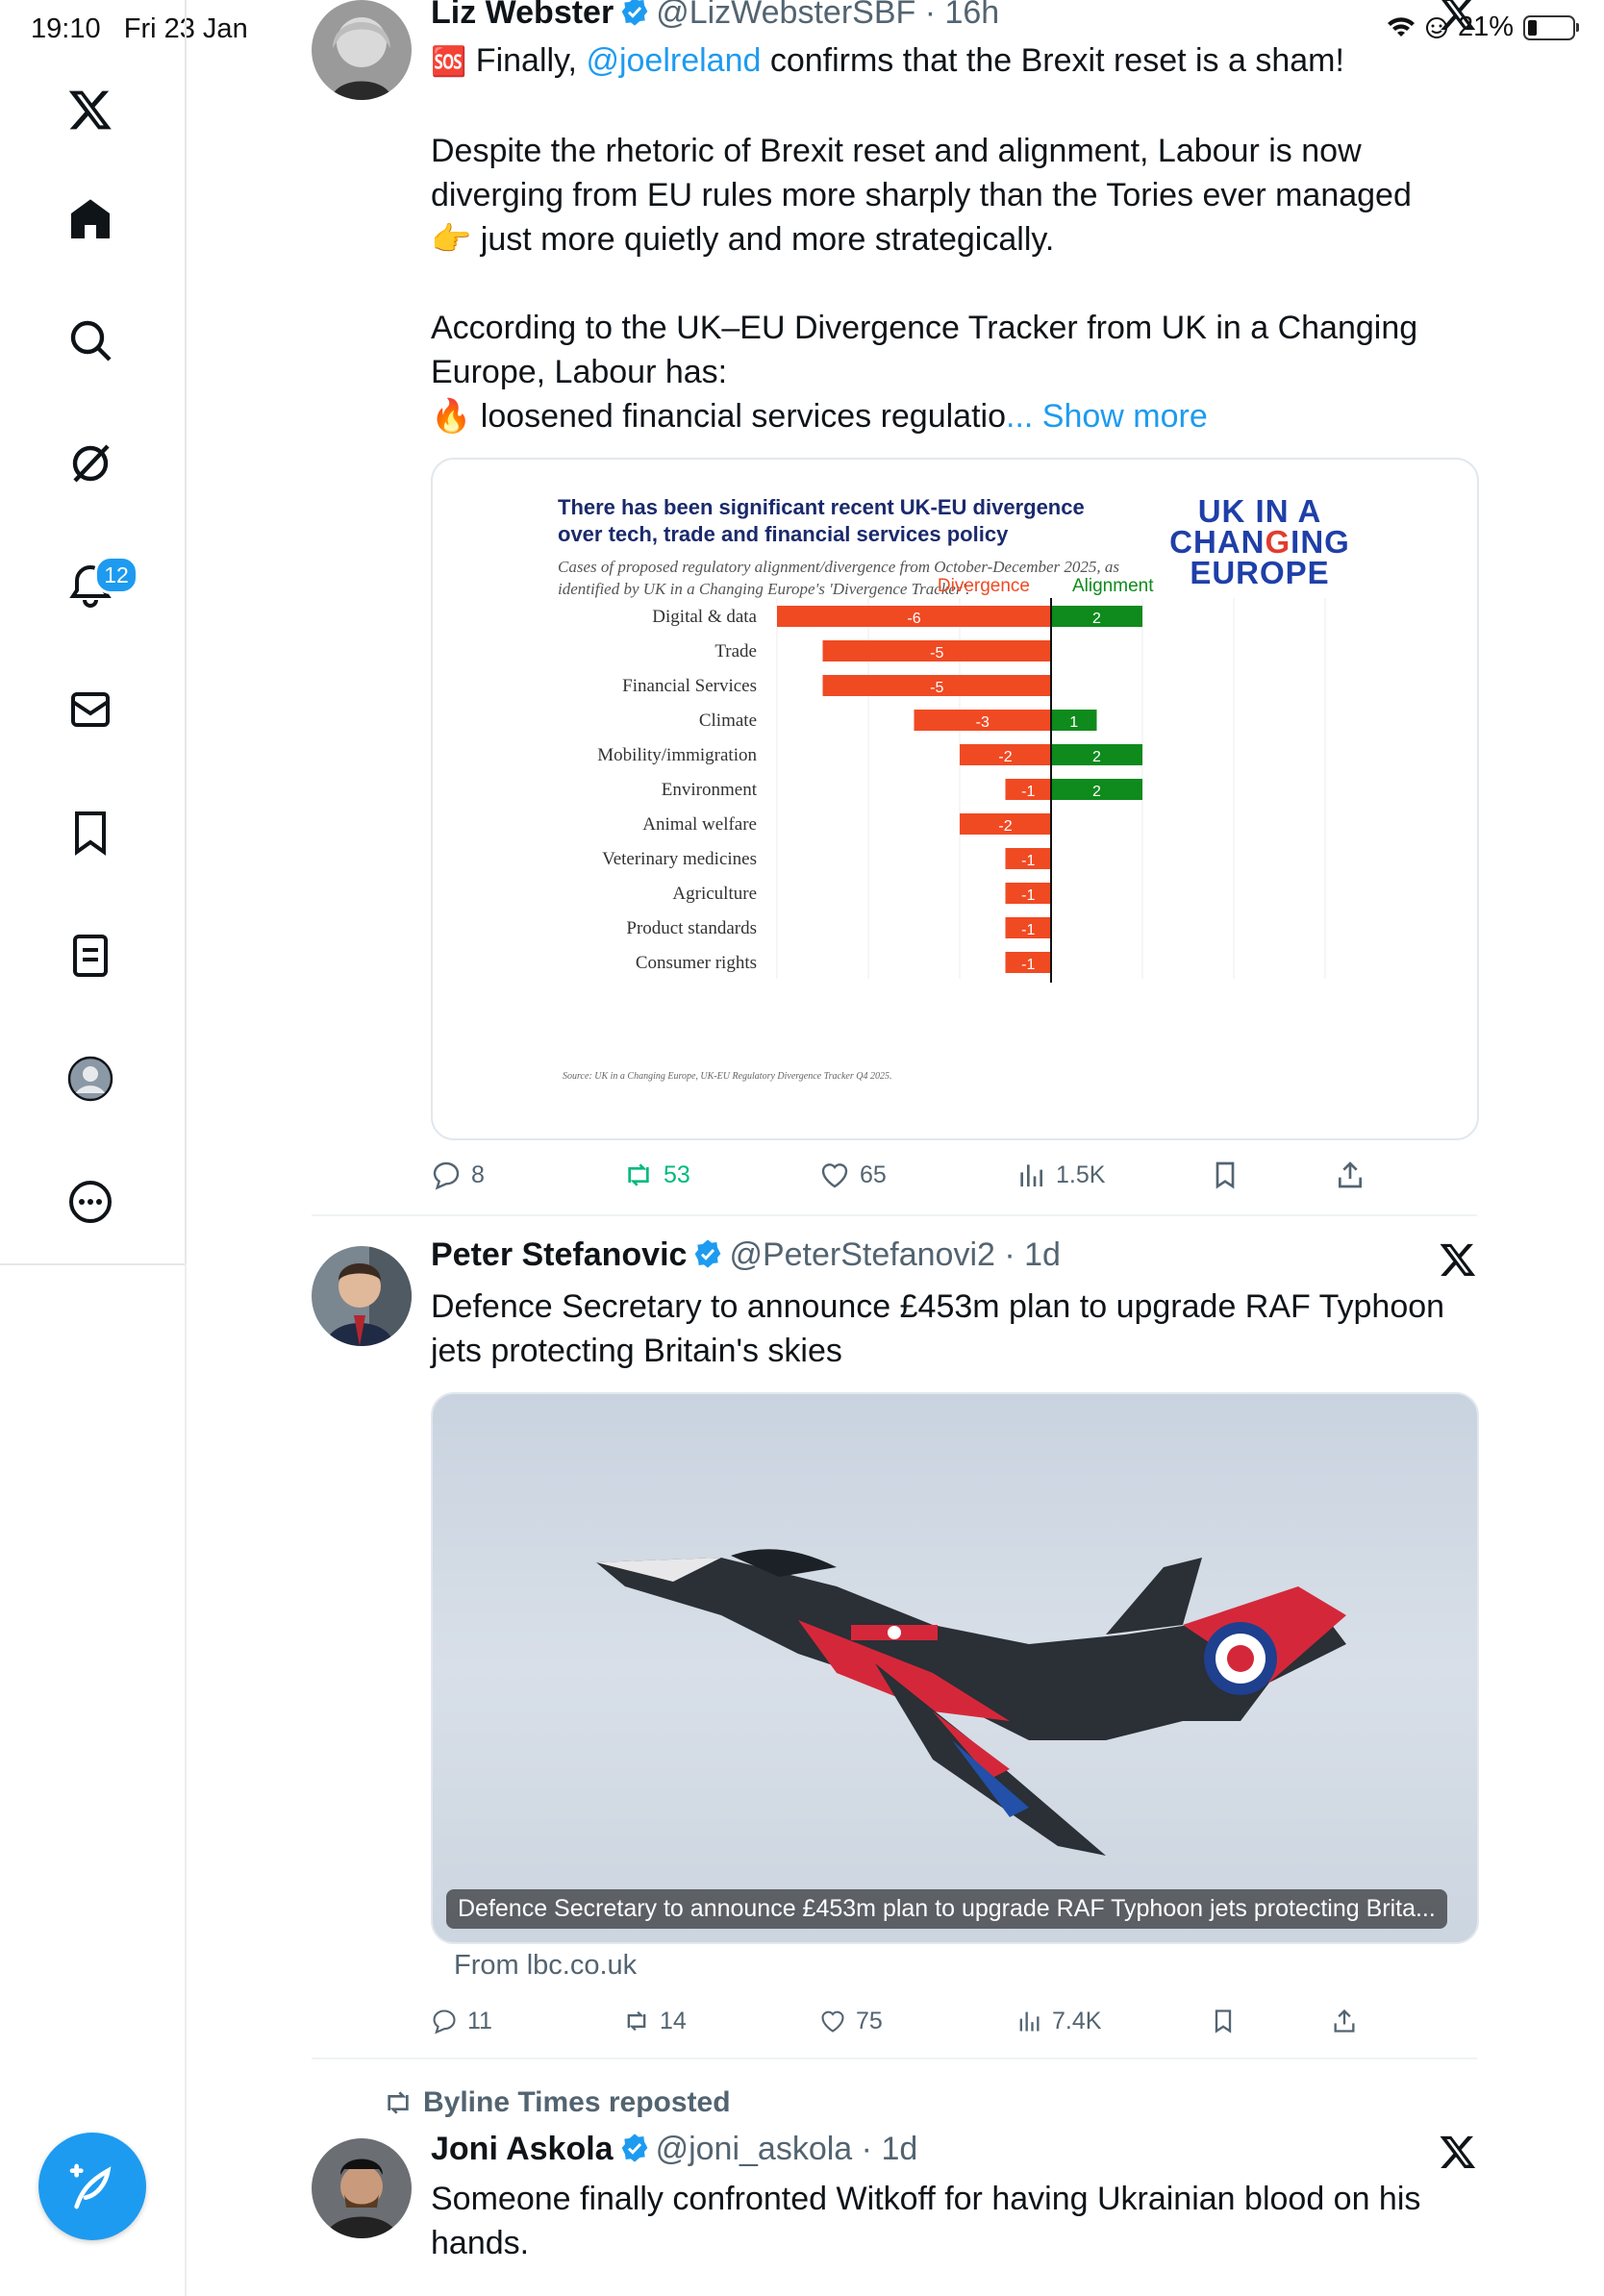  What do you see at coordinates (90, 463) in the screenshot?
I see `grok-icon` at bounding box center [90, 463].